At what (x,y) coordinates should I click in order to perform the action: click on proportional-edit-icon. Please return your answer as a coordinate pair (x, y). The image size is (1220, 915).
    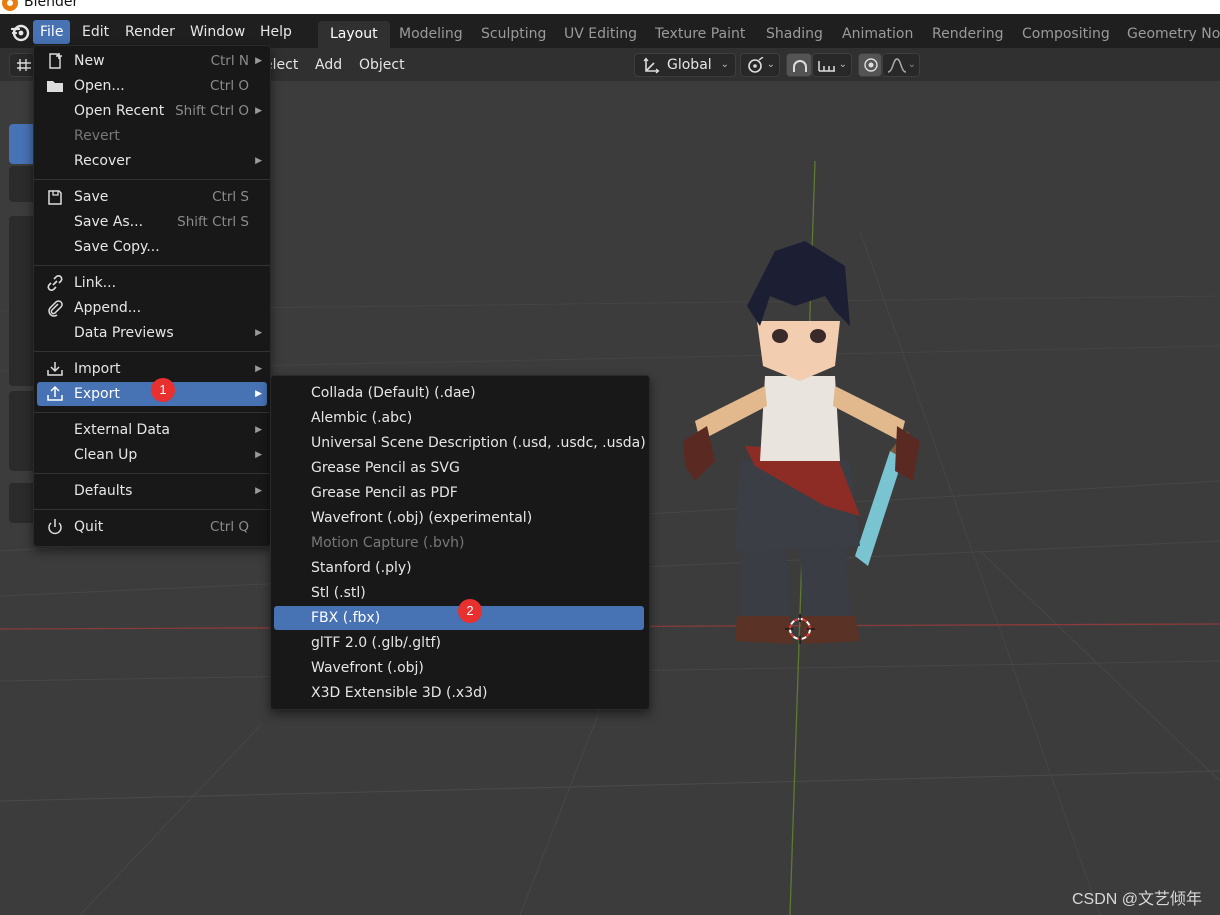
    Looking at the image, I should click on (871, 65).